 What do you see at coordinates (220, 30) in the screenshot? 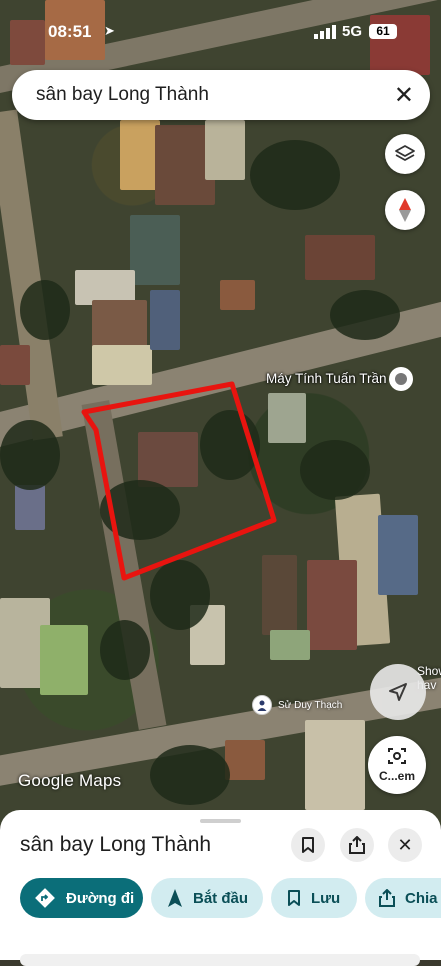
I see `status-bar: 08:51 ➤ 5G 61` at bounding box center [220, 30].